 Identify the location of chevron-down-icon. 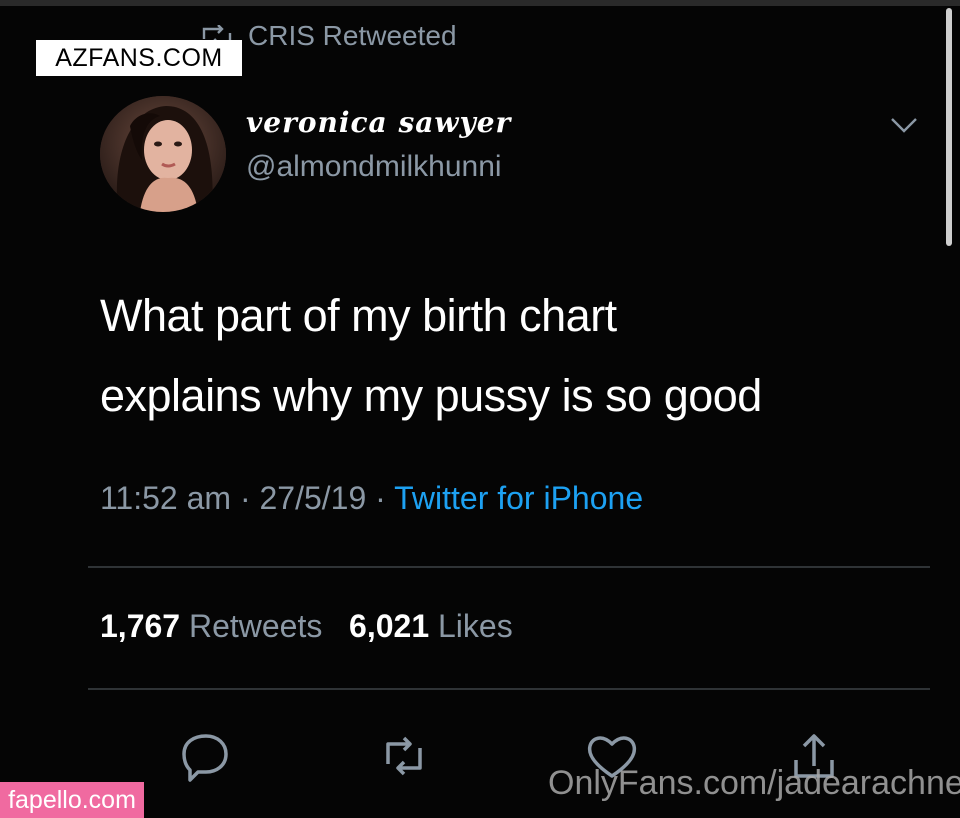
(904, 125).